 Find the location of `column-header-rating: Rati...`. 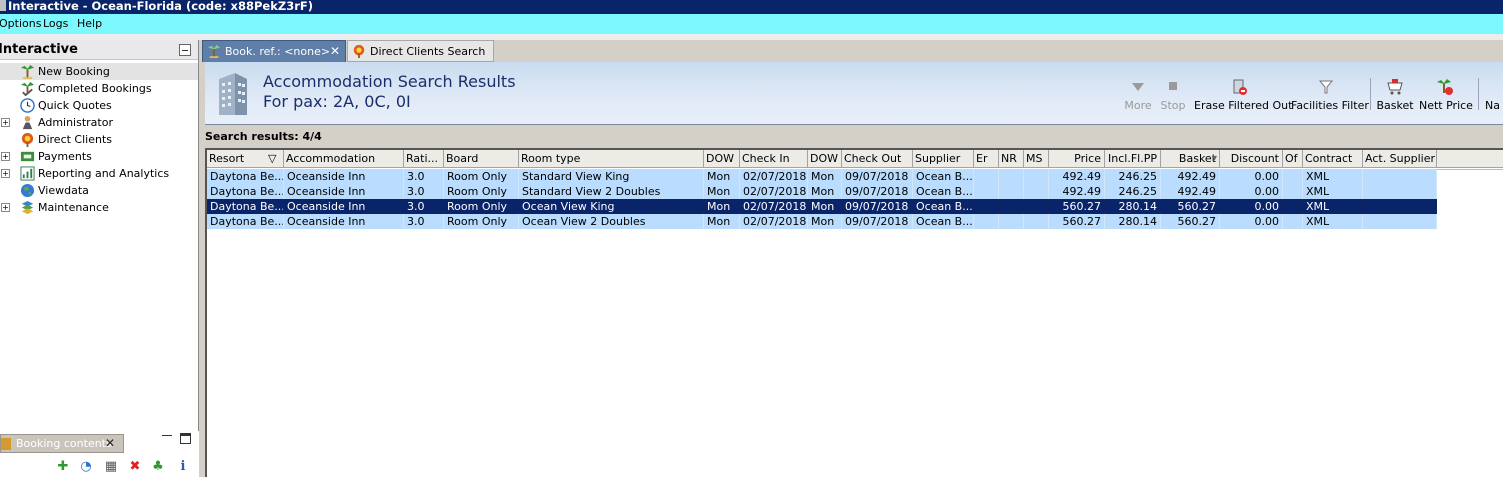

column-header-rating: Rati... is located at coordinates (424, 159).